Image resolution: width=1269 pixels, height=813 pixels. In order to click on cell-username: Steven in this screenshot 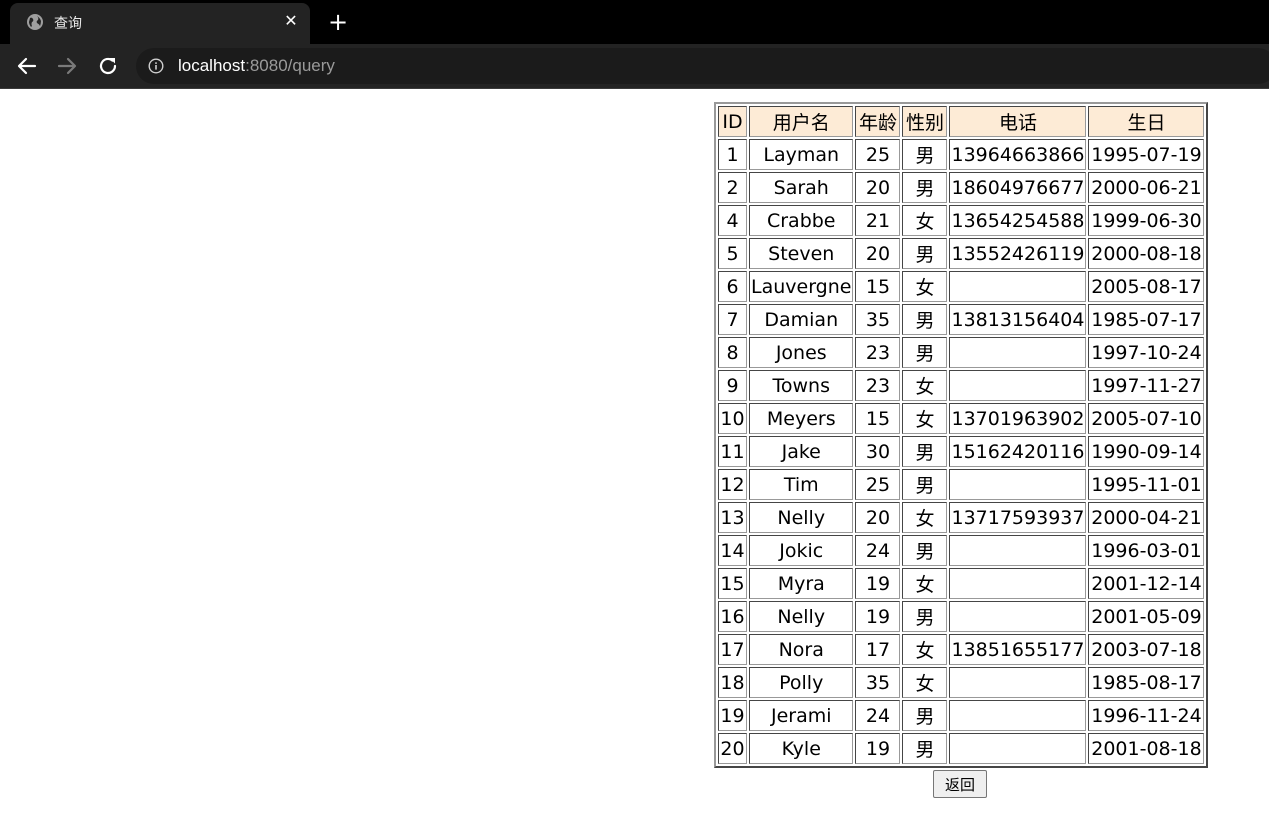, I will do `click(801, 253)`.